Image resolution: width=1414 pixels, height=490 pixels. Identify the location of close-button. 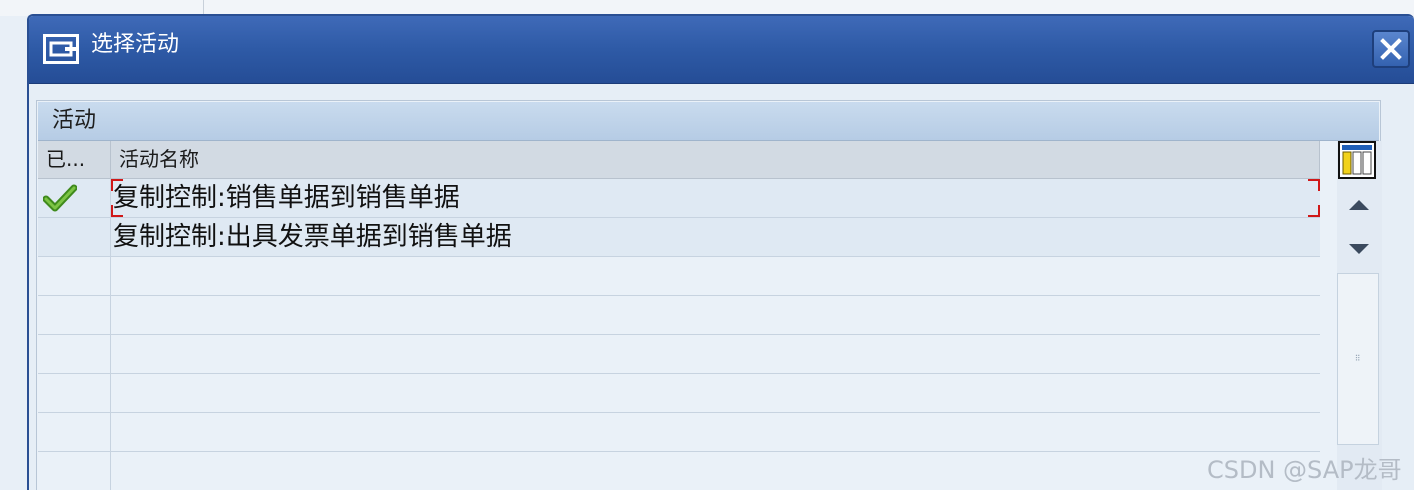
(1391, 49).